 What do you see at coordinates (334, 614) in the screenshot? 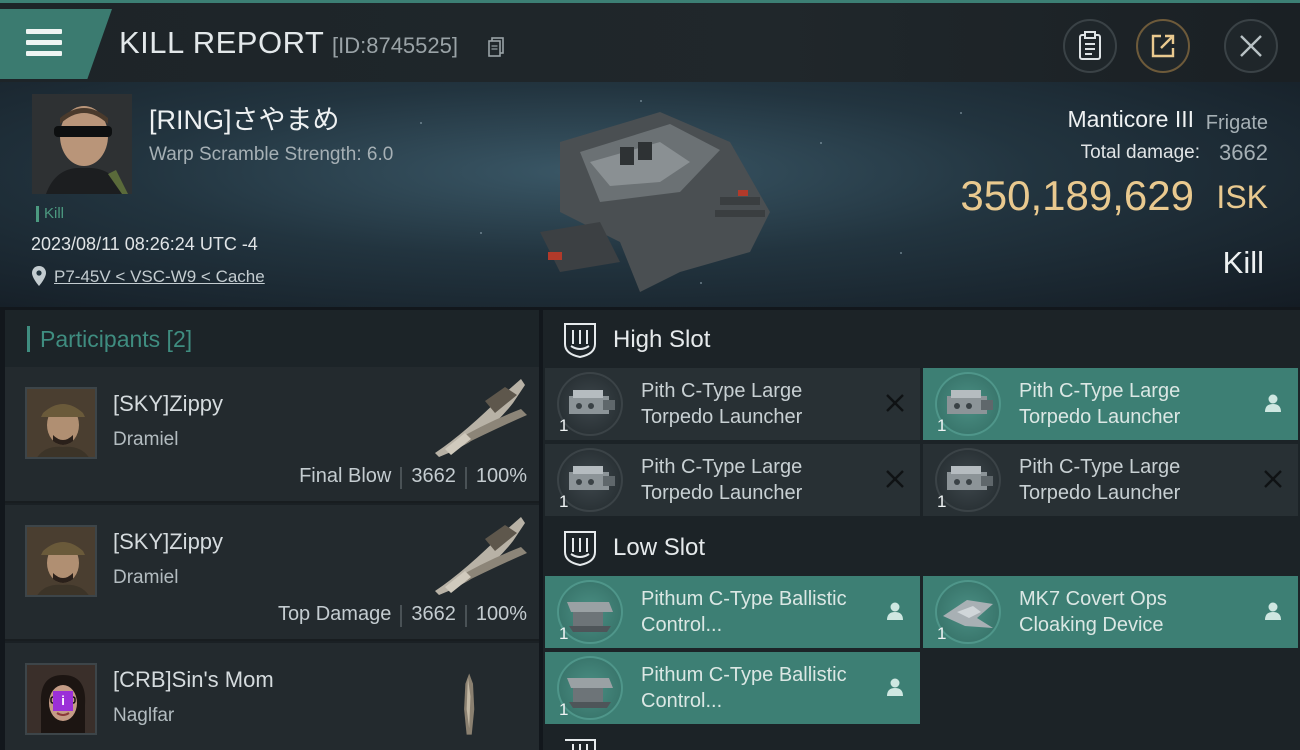
I see `participant-role: Top Damage` at bounding box center [334, 614].